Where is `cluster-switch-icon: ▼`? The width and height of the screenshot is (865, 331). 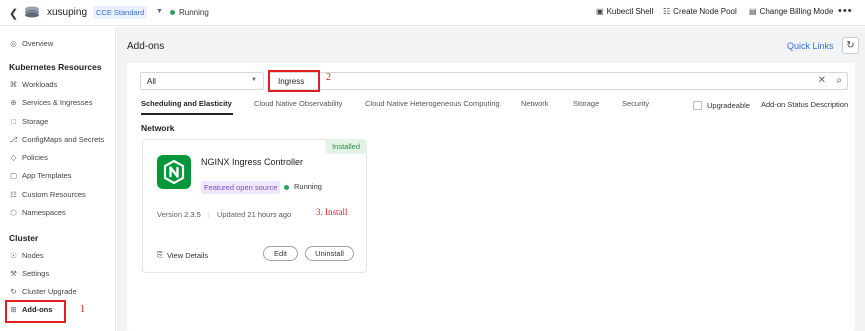
cluster-switch-icon: ▼ is located at coordinates (159, 11).